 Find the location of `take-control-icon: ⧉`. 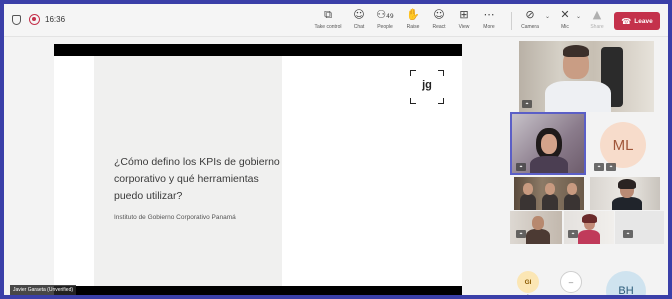

take-control-icon: ⧉ is located at coordinates (328, 14).